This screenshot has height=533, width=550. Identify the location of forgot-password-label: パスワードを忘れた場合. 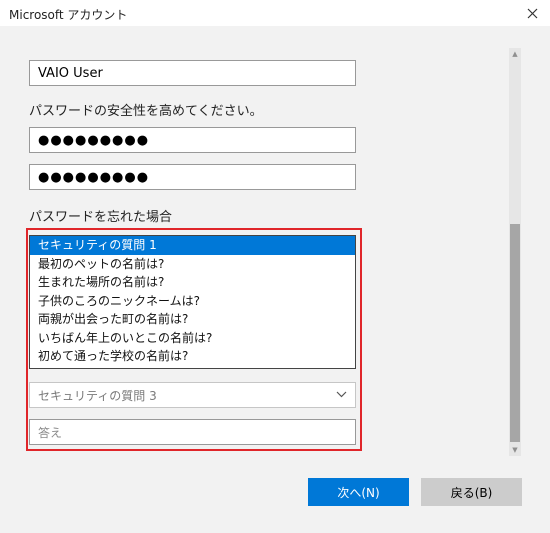
(101, 217).